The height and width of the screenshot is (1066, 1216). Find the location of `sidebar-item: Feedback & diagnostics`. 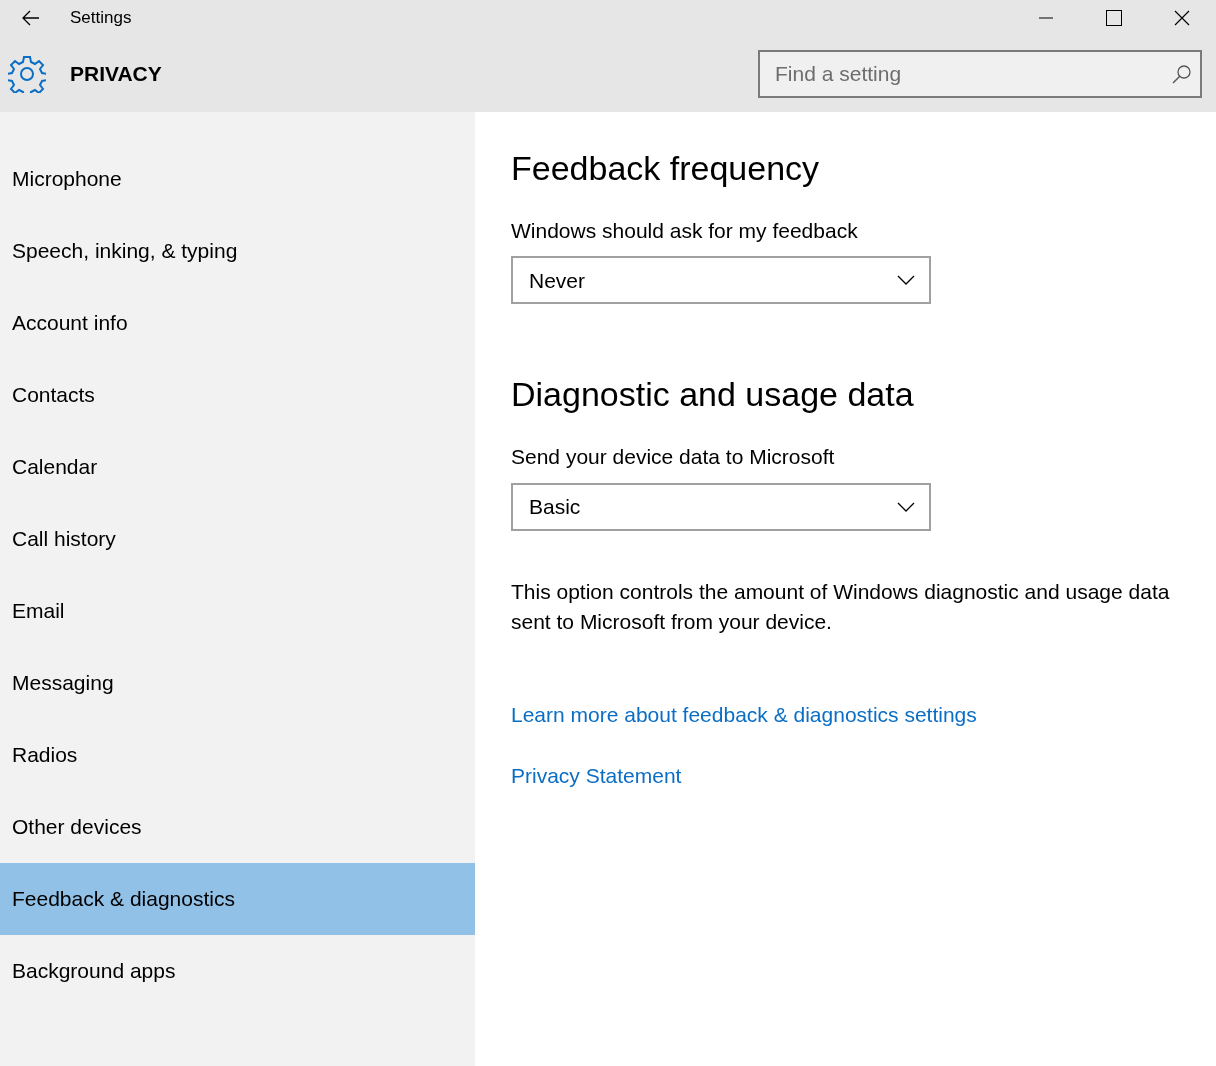

sidebar-item: Feedback & diagnostics is located at coordinates (237, 899).